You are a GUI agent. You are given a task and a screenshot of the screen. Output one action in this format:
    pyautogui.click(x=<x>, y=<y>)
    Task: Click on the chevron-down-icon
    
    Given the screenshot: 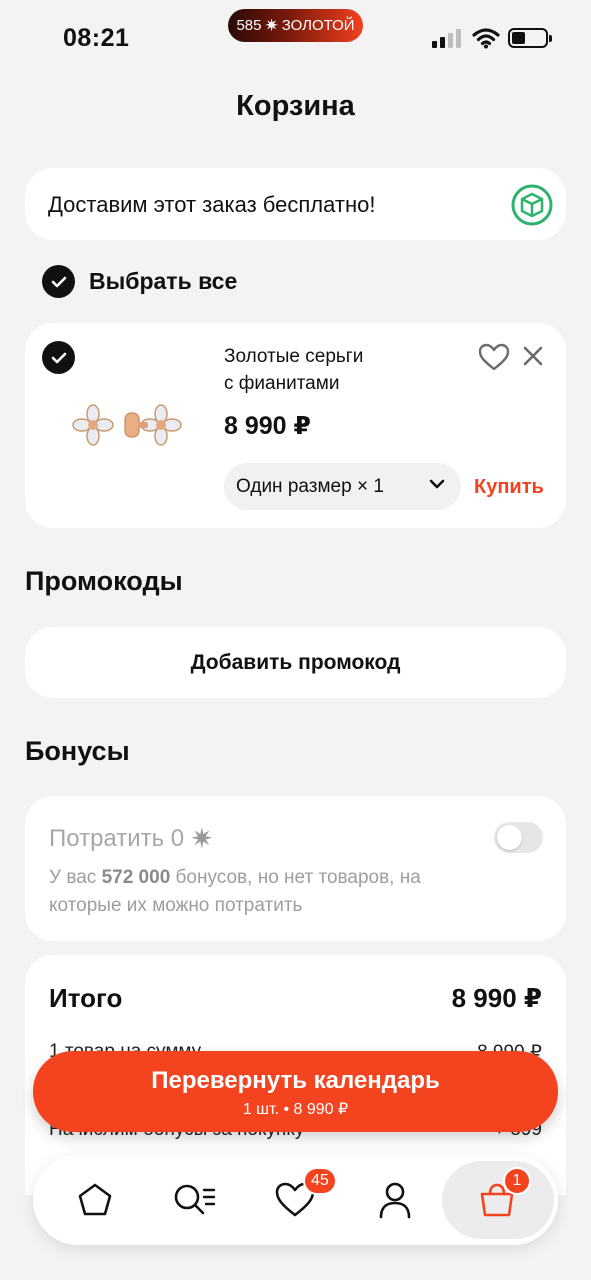 What is the action you would take?
    pyautogui.click(x=437, y=484)
    